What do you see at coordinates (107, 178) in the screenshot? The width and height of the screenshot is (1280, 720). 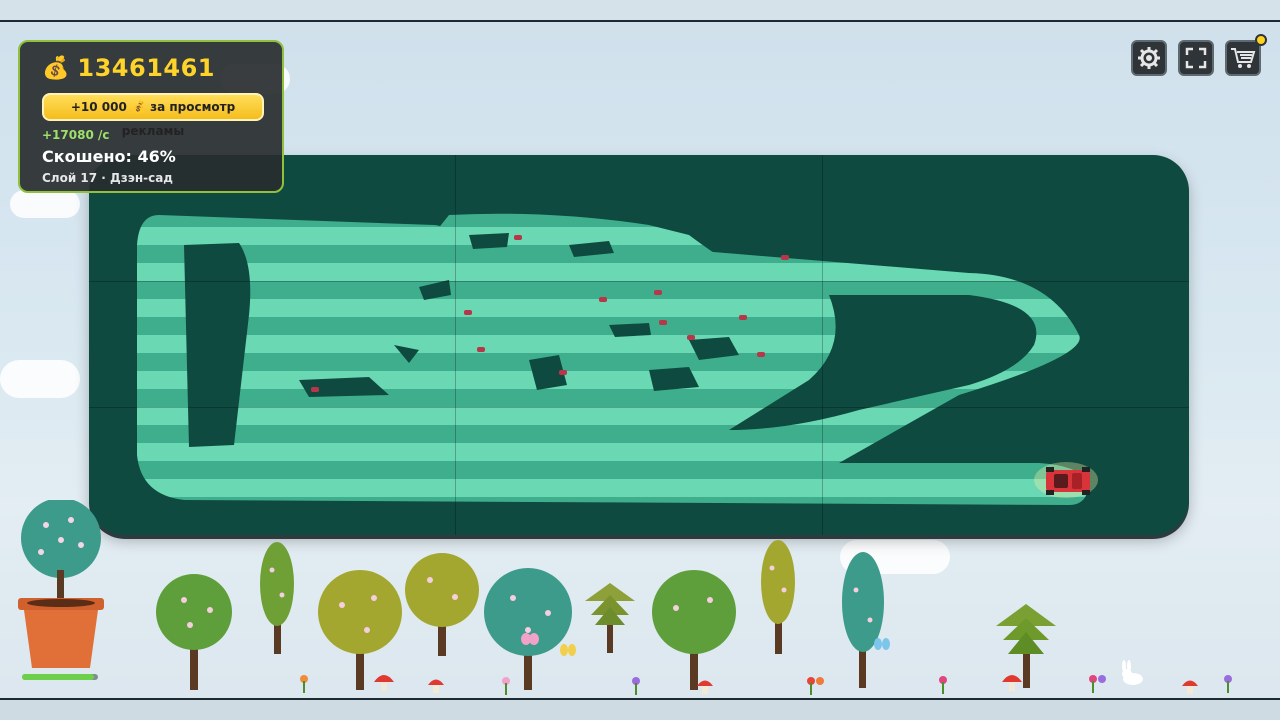 I see `layer-label: Слой 17 · Дзэн-сад` at bounding box center [107, 178].